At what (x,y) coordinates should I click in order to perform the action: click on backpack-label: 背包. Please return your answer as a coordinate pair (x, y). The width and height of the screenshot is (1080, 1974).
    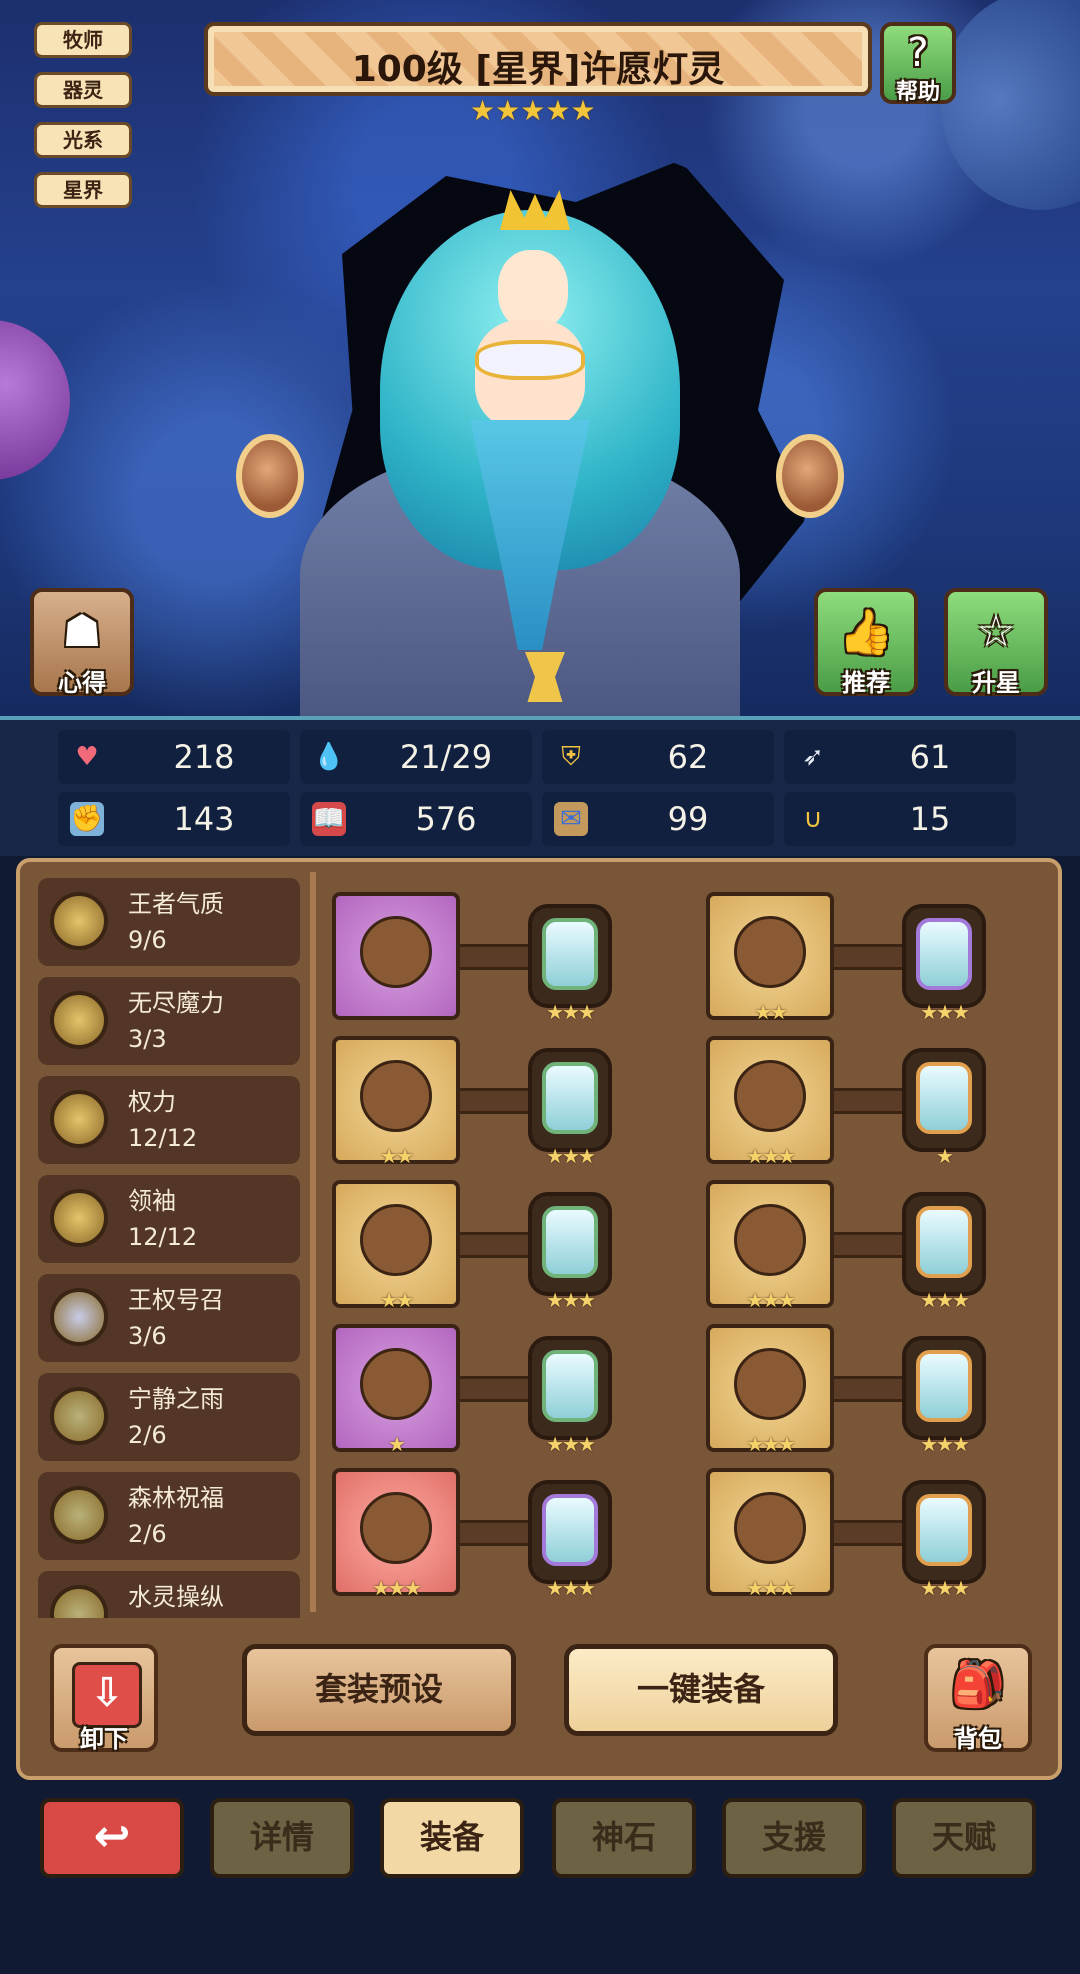
    Looking at the image, I should click on (978, 1739).